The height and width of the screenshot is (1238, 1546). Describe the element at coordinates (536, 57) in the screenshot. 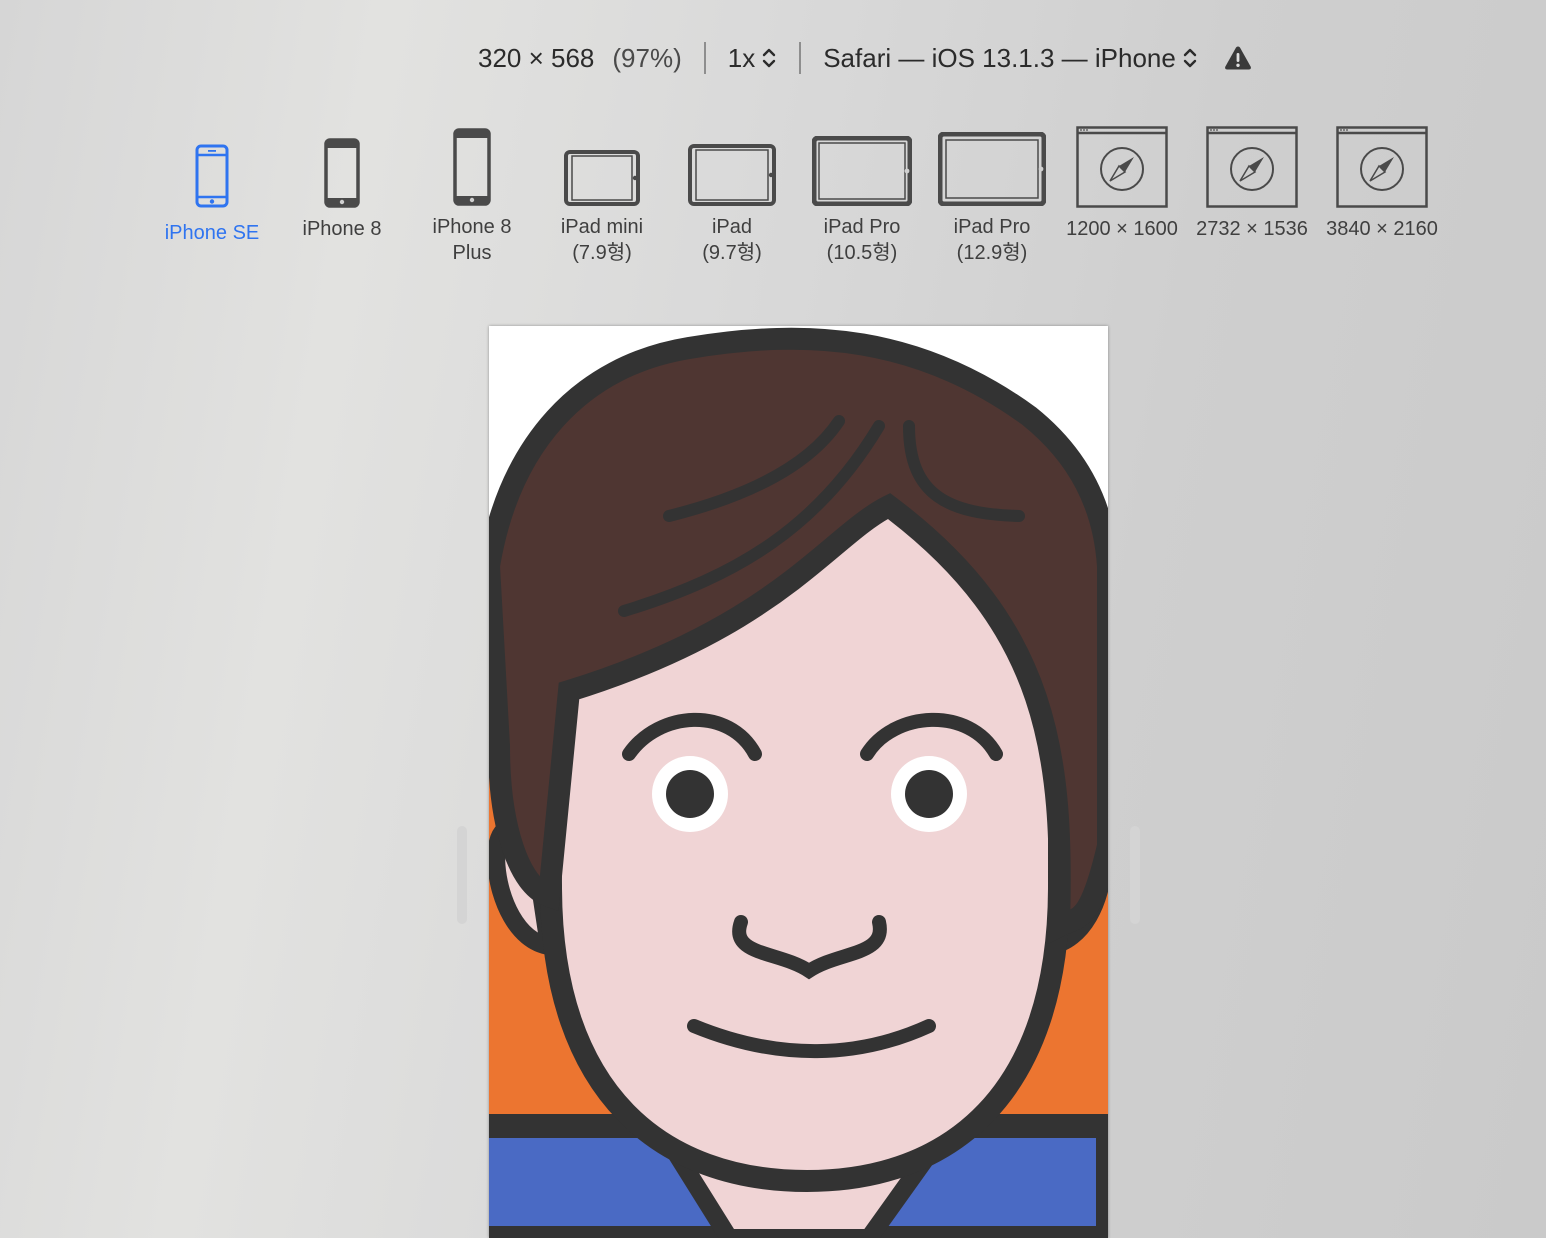

I see `viewport-dimensions: 320 × 568` at that location.